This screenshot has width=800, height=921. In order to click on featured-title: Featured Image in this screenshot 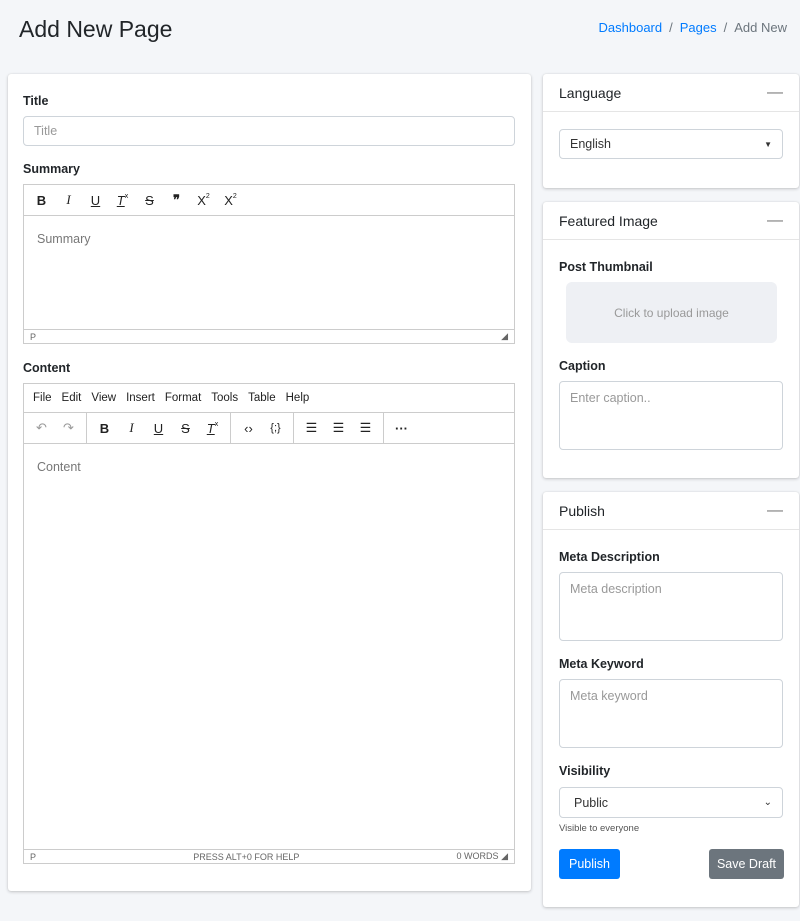, I will do `click(608, 220)`.